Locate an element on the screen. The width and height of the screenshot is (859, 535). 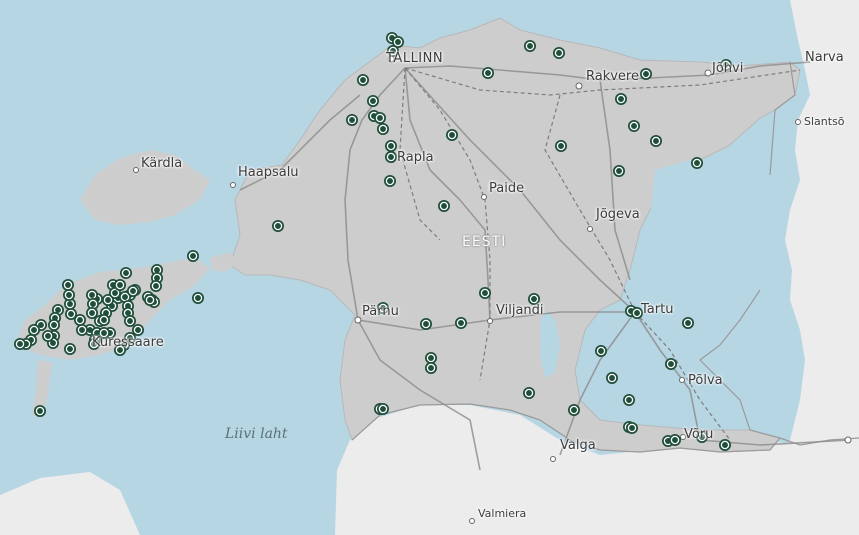
label-valga: Valga is located at coordinates (578, 445).